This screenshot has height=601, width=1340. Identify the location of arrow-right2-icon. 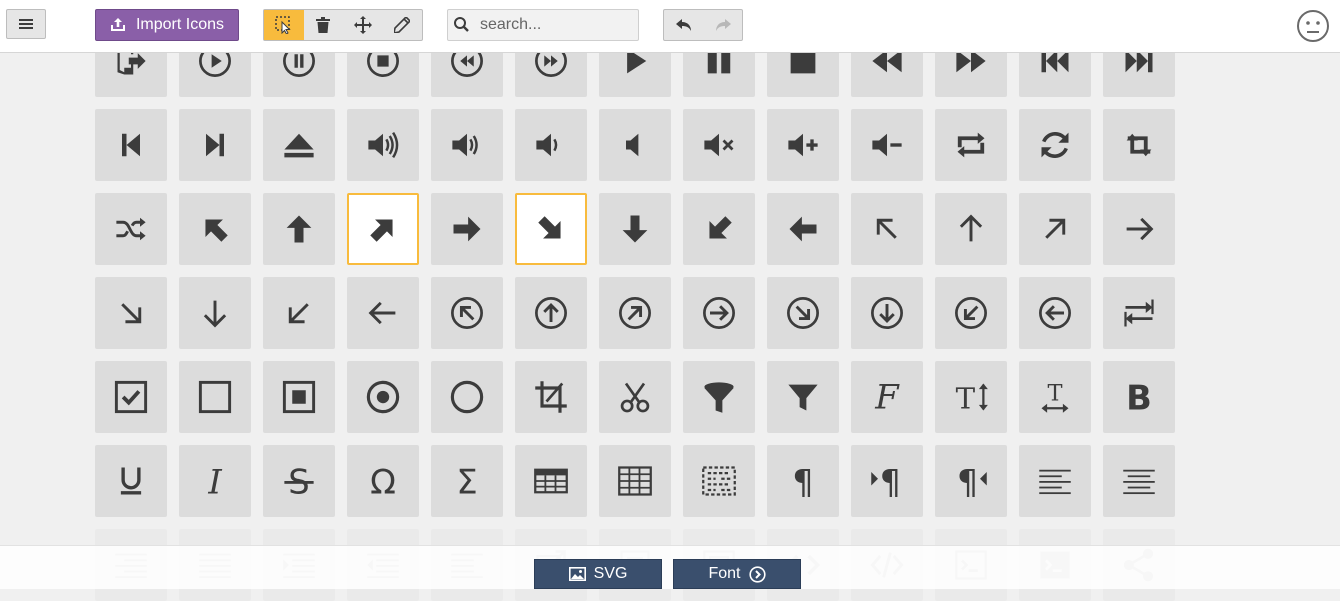
(1140, 229).